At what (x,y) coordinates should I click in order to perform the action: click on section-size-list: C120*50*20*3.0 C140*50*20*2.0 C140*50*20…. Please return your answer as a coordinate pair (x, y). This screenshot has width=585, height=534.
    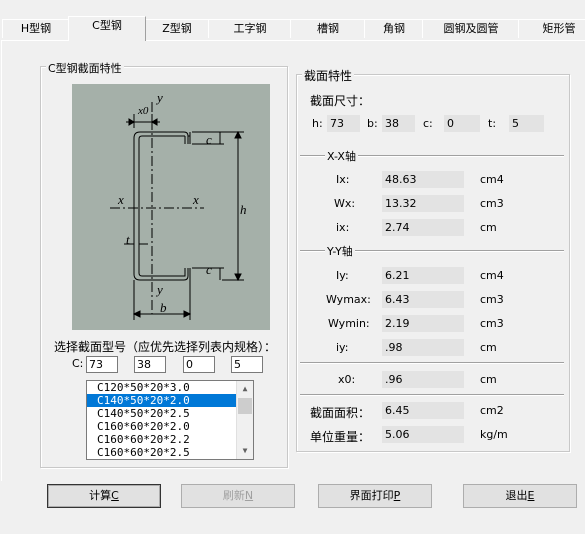
    Looking at the image, I should click on (170, 420).